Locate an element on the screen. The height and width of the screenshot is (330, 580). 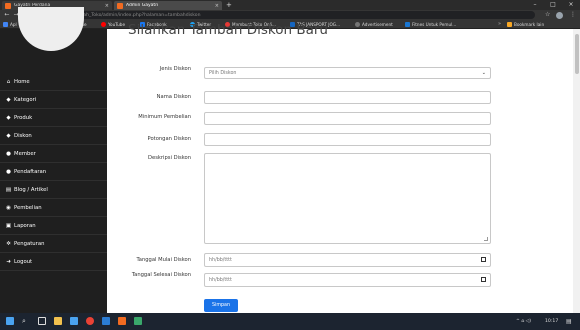
sidebar-item-label: Logout is located at coordinates (23, 261).